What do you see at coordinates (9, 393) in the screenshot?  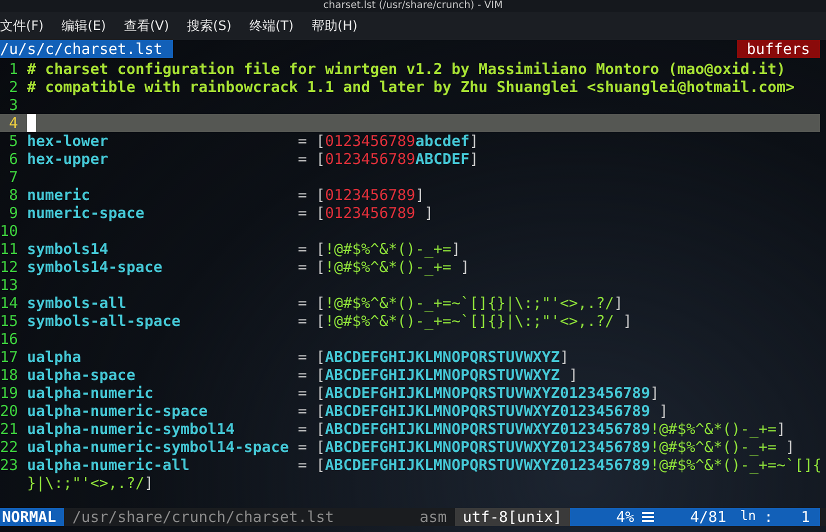 I see `line-number: 19` at bounding box center [9, 393].